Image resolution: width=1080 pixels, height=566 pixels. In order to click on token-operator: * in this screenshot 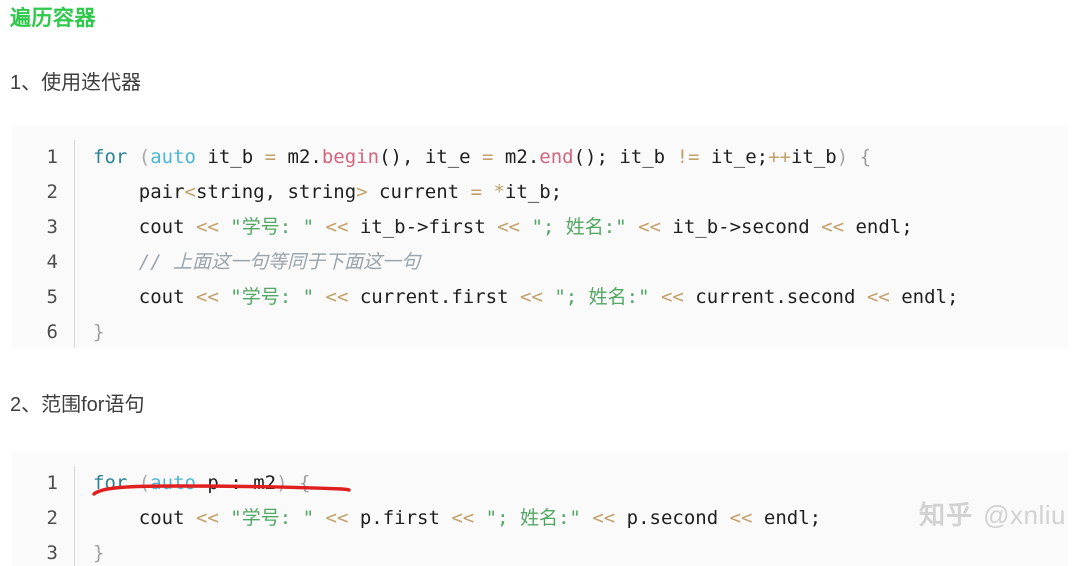, I will do `click(493, 192)`.